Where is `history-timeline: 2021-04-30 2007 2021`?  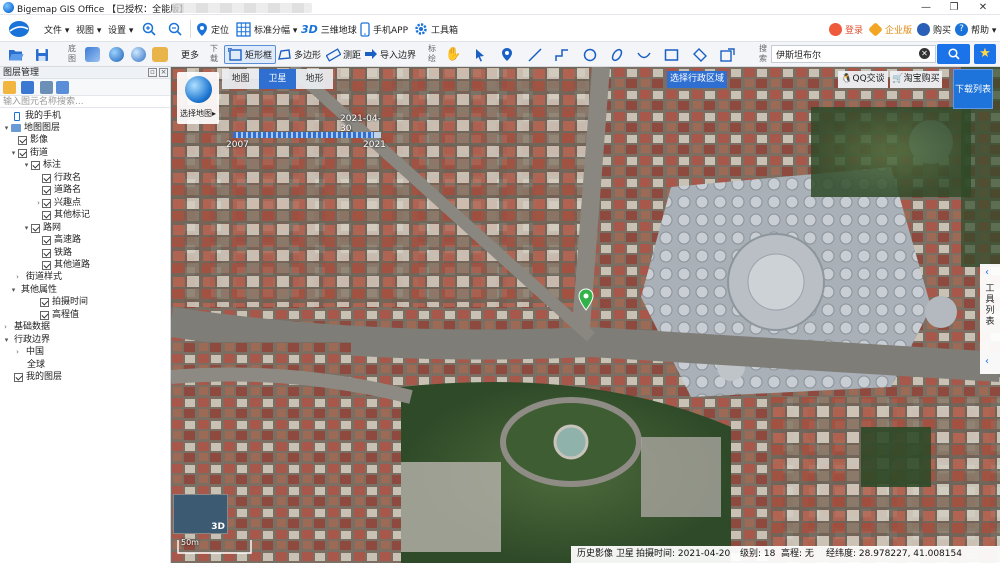 history-timeline: 2021-04-30 2007 2021 is located at coordinates (306, 134).